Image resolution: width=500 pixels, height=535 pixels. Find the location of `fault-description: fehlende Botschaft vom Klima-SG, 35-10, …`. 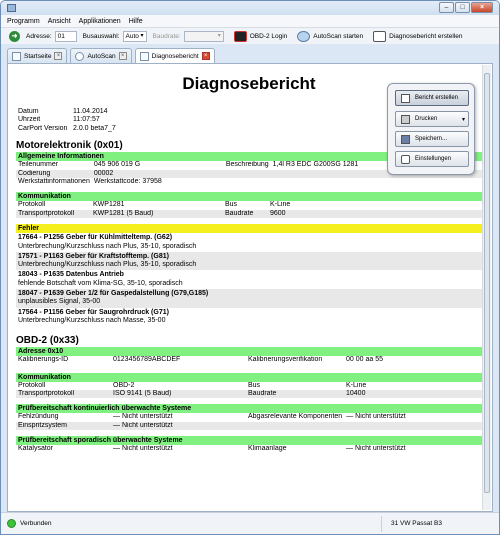

fault-description: fehlende Botschaft vom Klima-SG, 35-10, … is located at coordinates (100, 283).